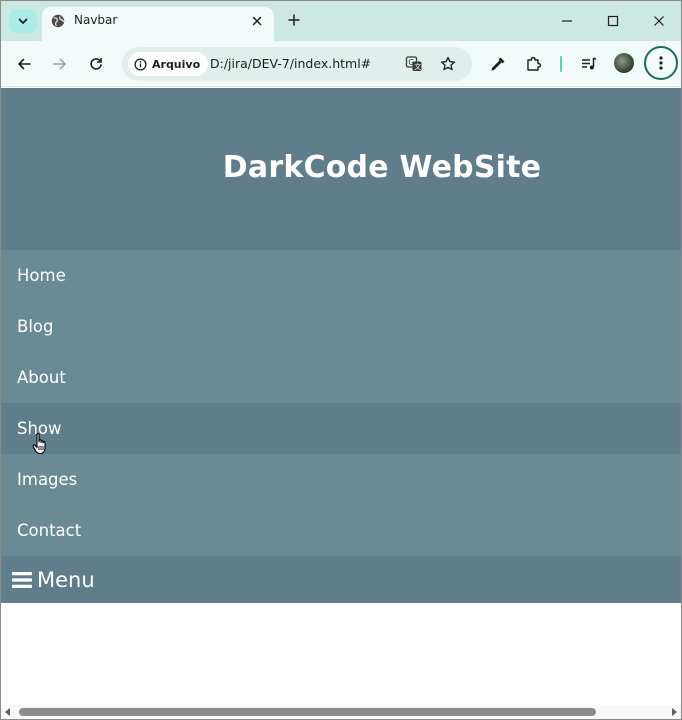  What do you see at coordinates (341, 21) in the screenshot?
I see `tab-strip: Navbar` at bounding box center [341, 21].